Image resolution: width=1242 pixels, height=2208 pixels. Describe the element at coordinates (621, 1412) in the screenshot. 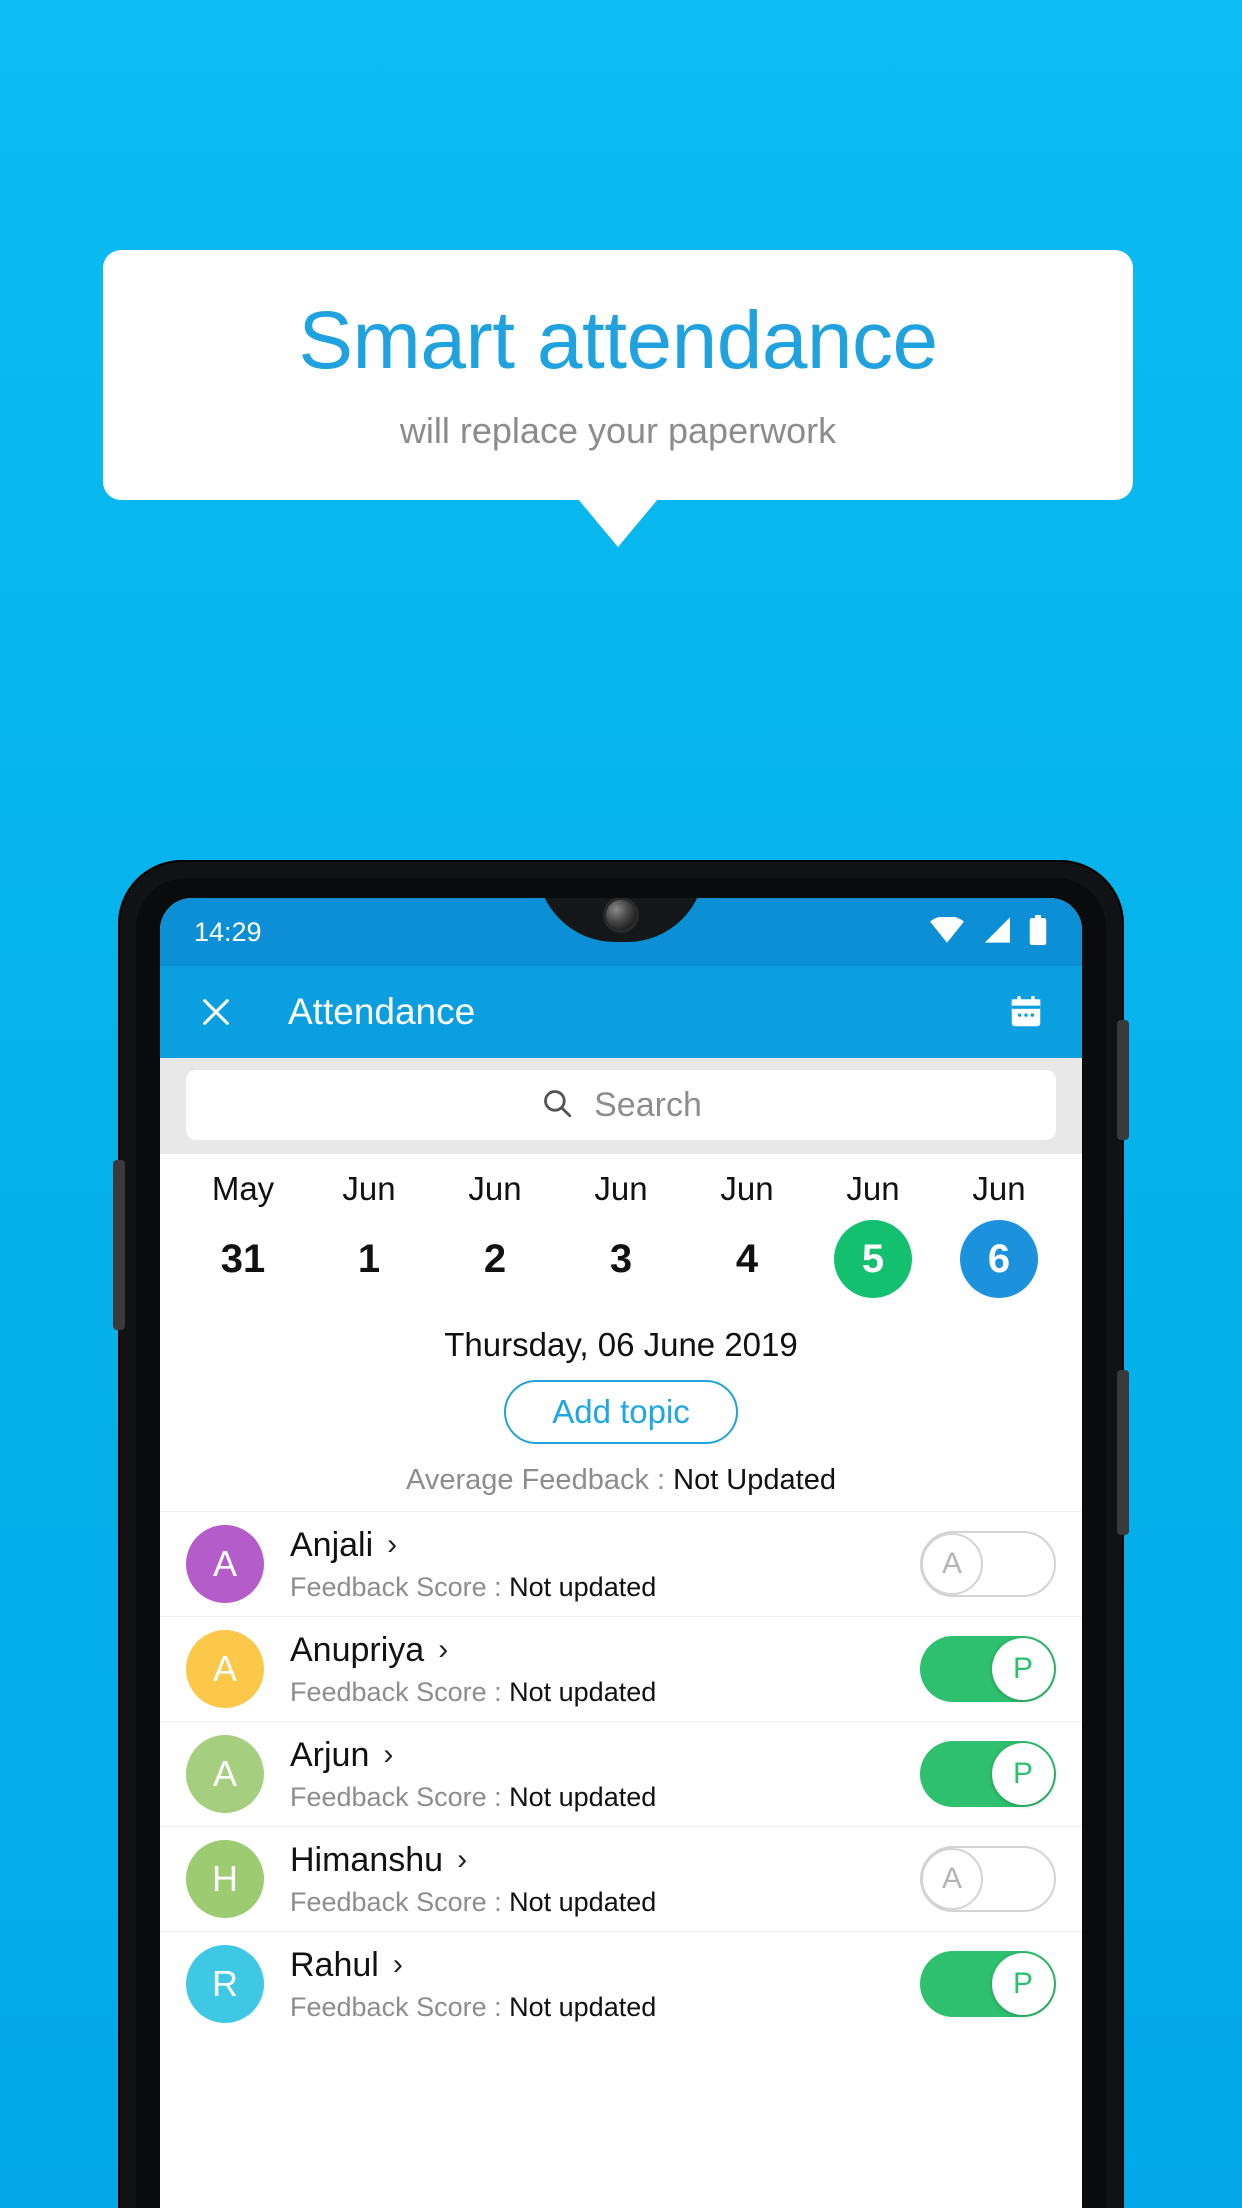

I see `add-topic-button: Add topic` at that location.